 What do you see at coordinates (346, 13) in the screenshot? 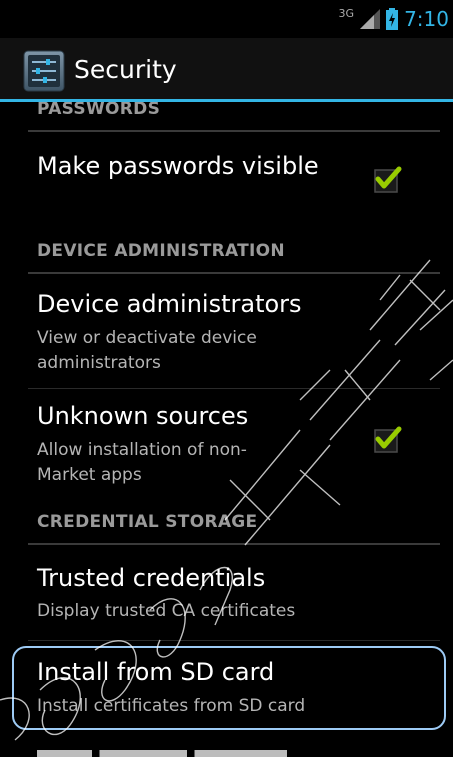
I see `network-type-label: 3G` at bounding box center [346, 13].